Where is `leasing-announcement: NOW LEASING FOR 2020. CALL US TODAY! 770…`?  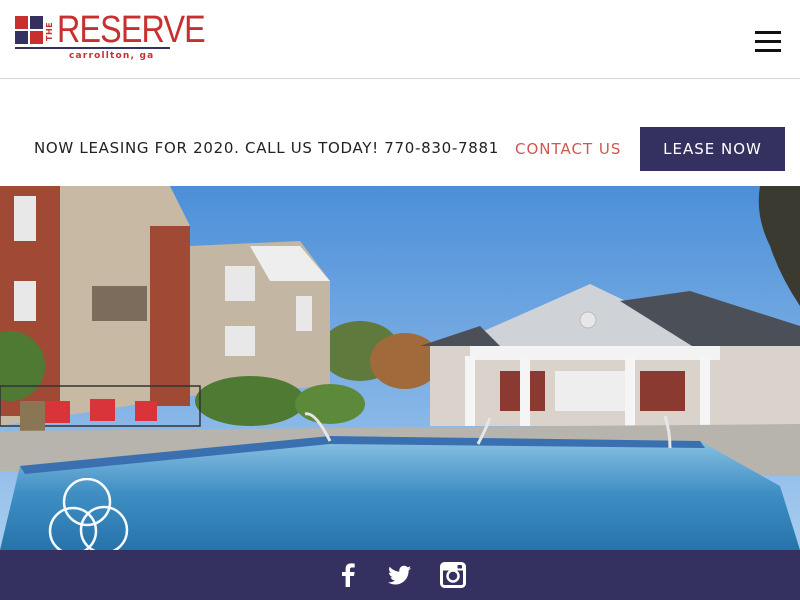
leasing-announcement: NOW LEASING FOR 2020. CALL US TODAY! 770… is located at coordinates (266, 148).